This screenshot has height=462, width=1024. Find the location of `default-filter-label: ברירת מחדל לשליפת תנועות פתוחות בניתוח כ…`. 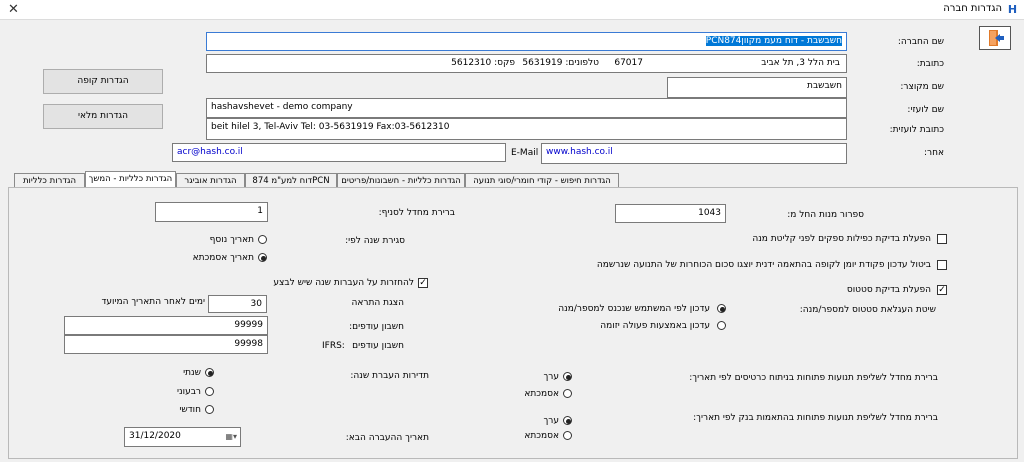

default-filter-label: ברירת מחדל לשליפת תנועות פתוחות בניתוח כ… is located at coordinates (813, 378).